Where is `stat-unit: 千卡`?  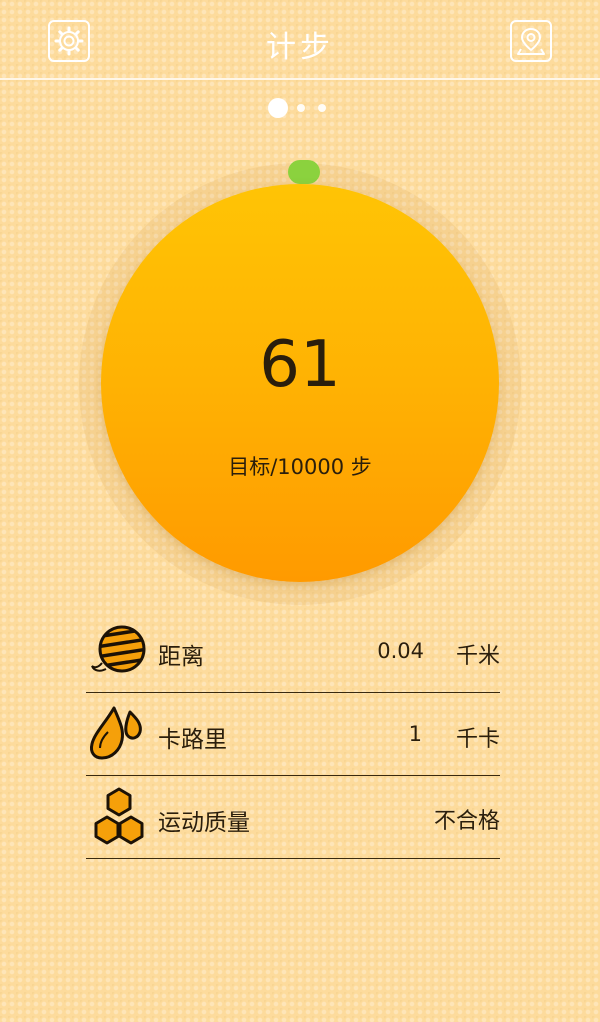 stat-unit: 千卡 is located at coordinates (477, 739).